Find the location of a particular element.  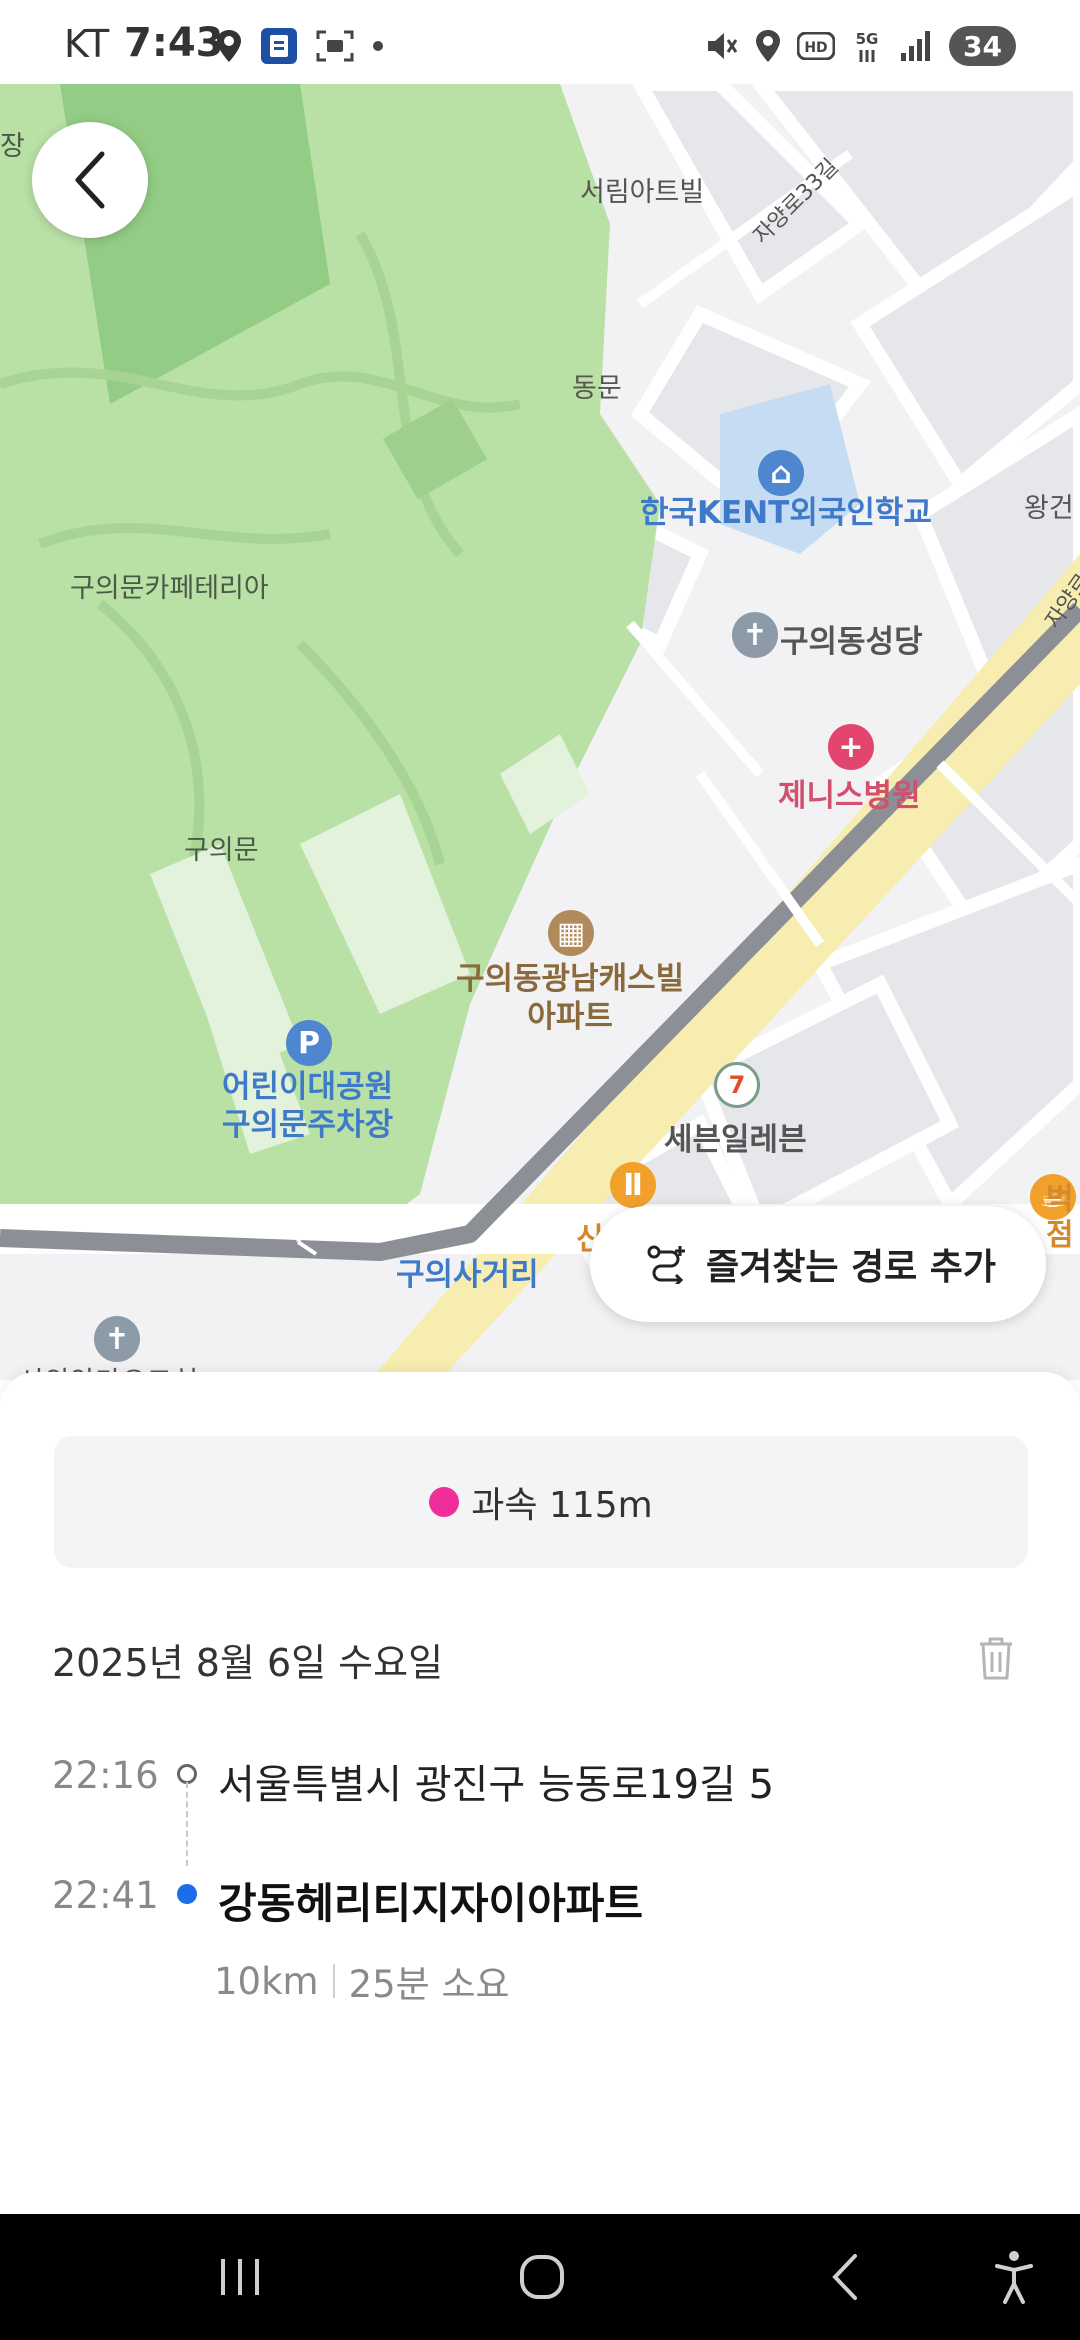

origin-time: 22:16 is located at coordinates (105, 1775).